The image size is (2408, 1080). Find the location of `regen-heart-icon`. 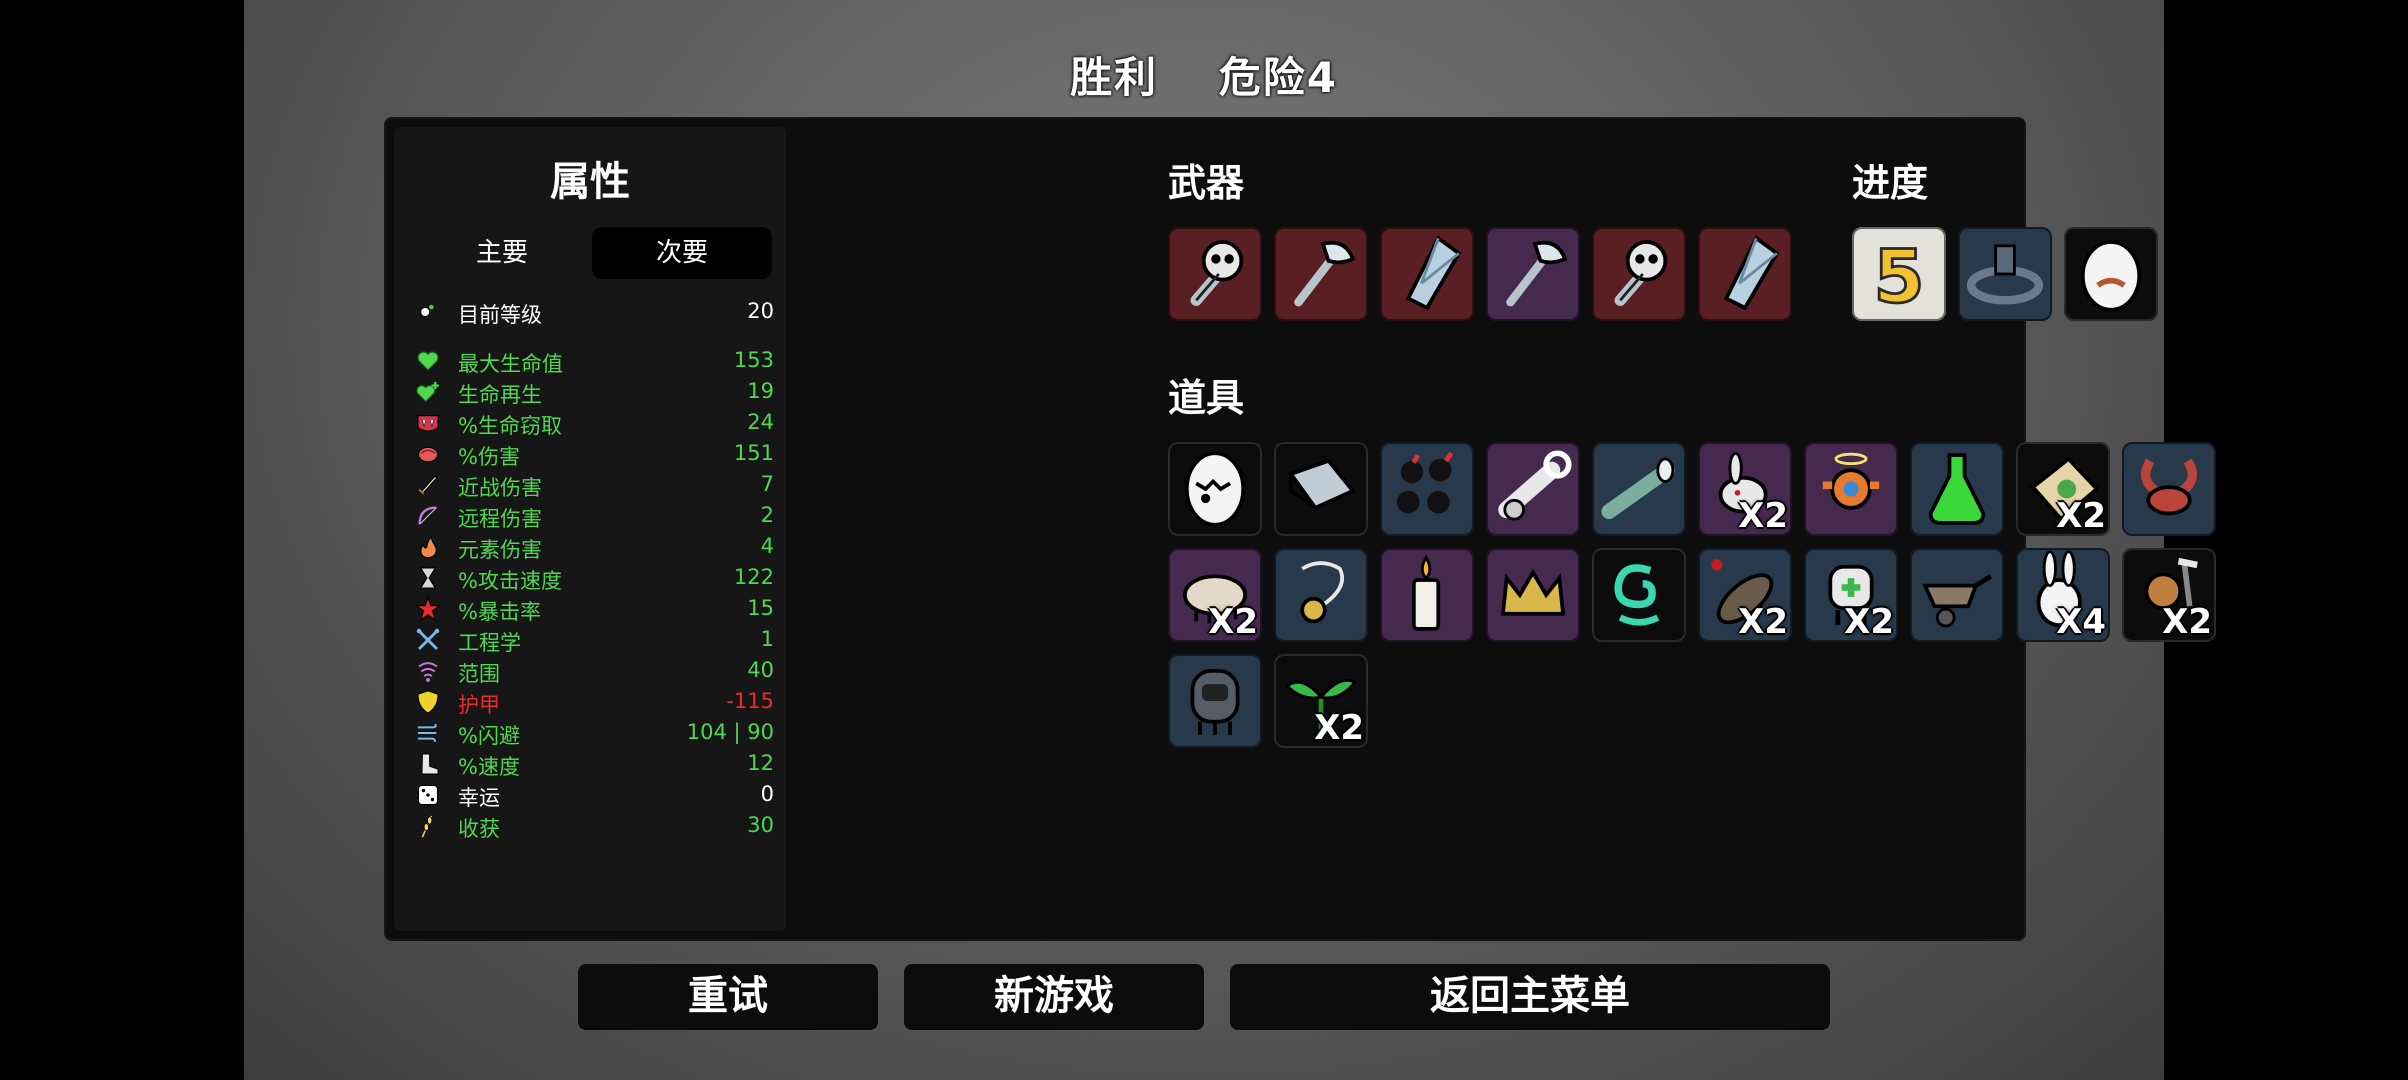

regen-heart-icon is located at coordinates (428, 392).